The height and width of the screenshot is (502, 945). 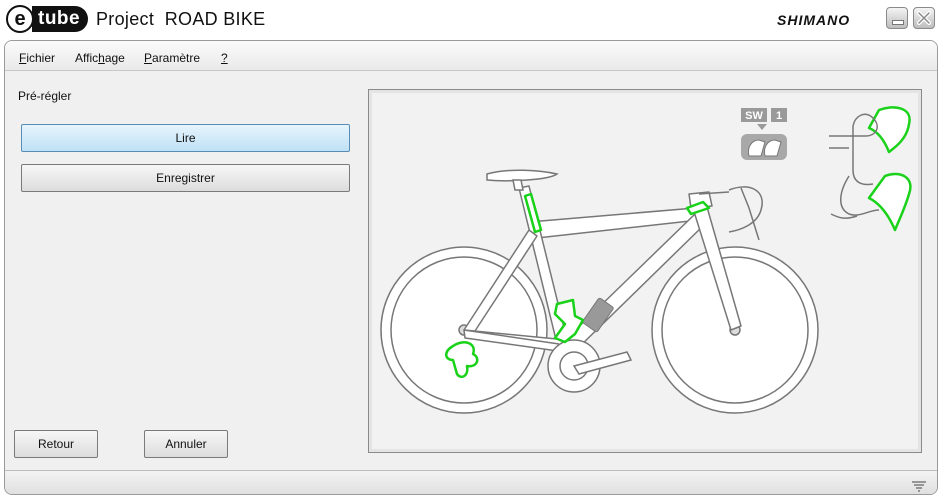 I want to click on close-button, so click(x=924, y=18).